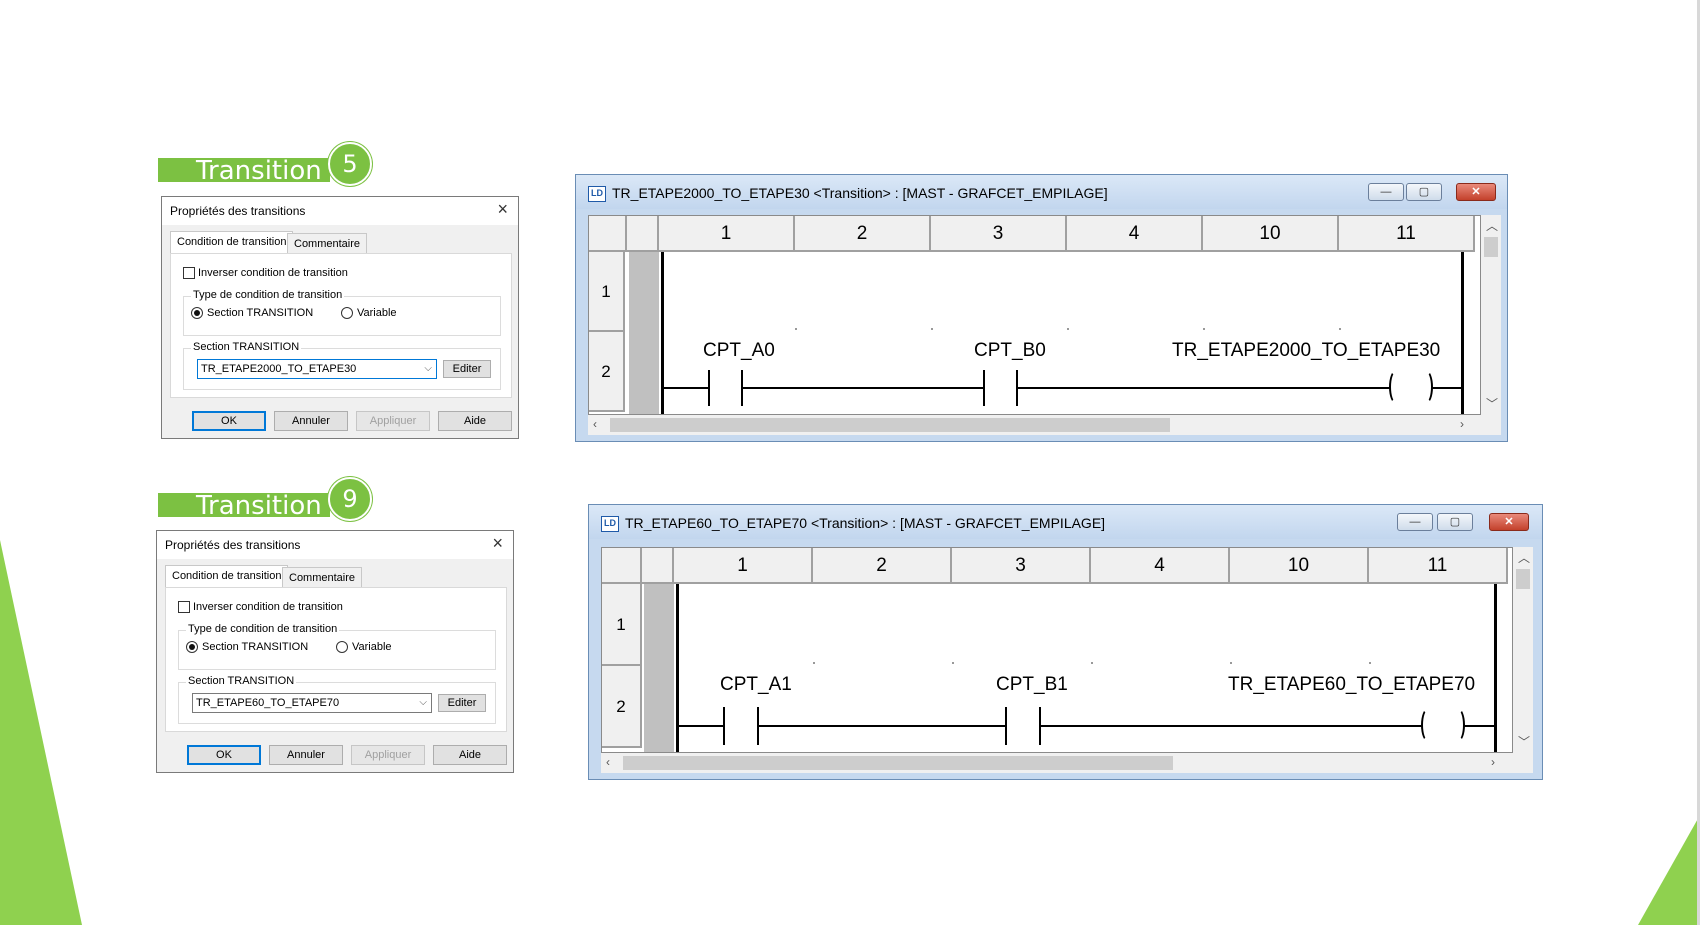 The width and height of the screenshot is (1700, 925). Describe the element at coordinates (335, 545) in the screenshot. I see `dialog-title-bar: Propriétés des transitions ×` at that location.